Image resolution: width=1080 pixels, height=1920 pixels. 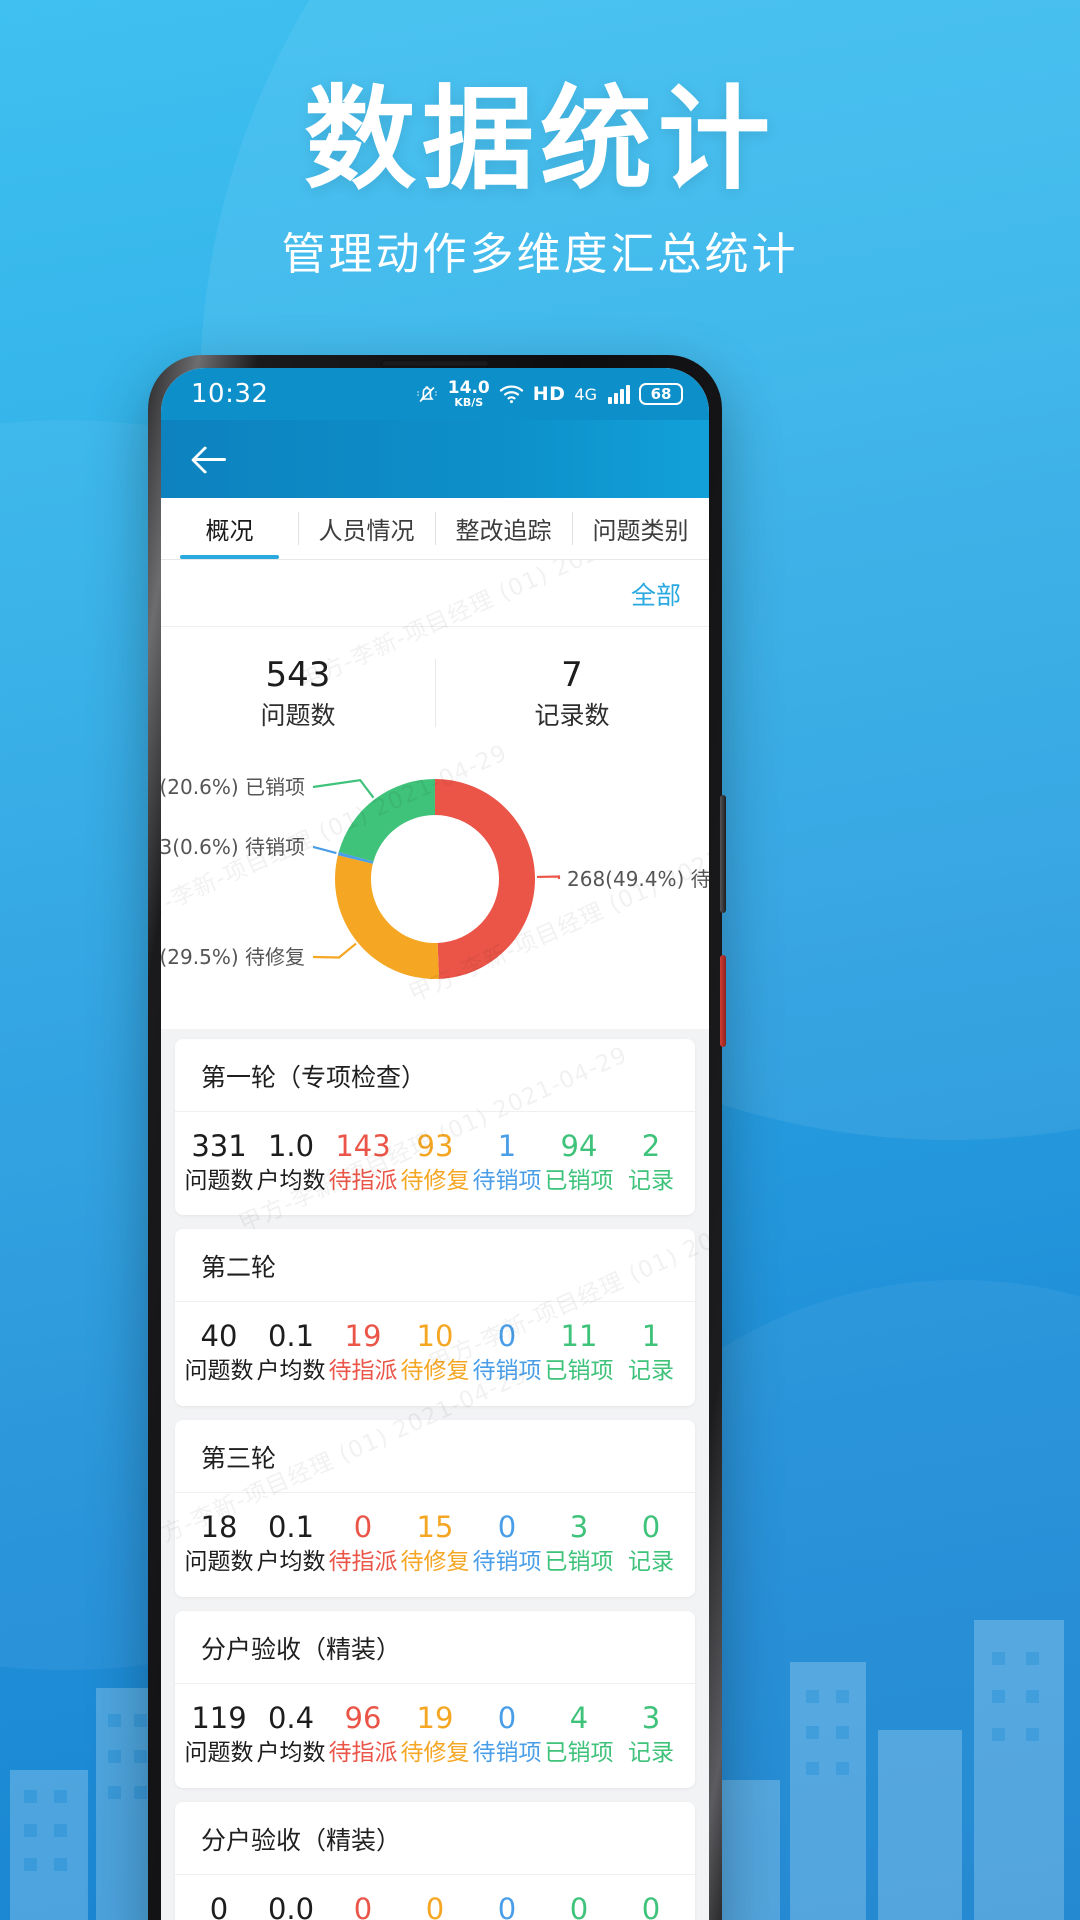 I want to click on power-button, so click(x=723, y=1001).